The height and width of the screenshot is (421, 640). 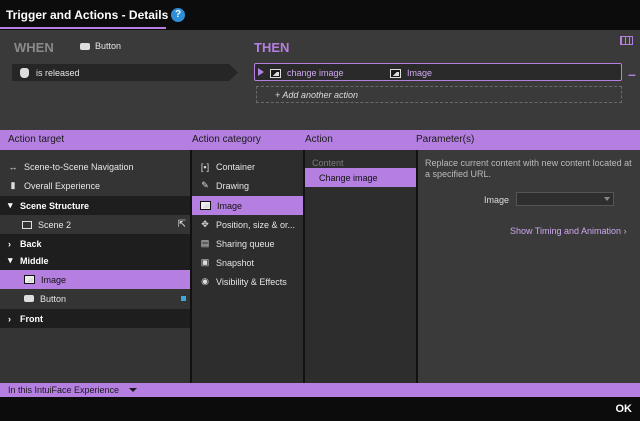 I want to click on target-overall-experience: ▮ Overall Experience, so click(x=95, y=185).